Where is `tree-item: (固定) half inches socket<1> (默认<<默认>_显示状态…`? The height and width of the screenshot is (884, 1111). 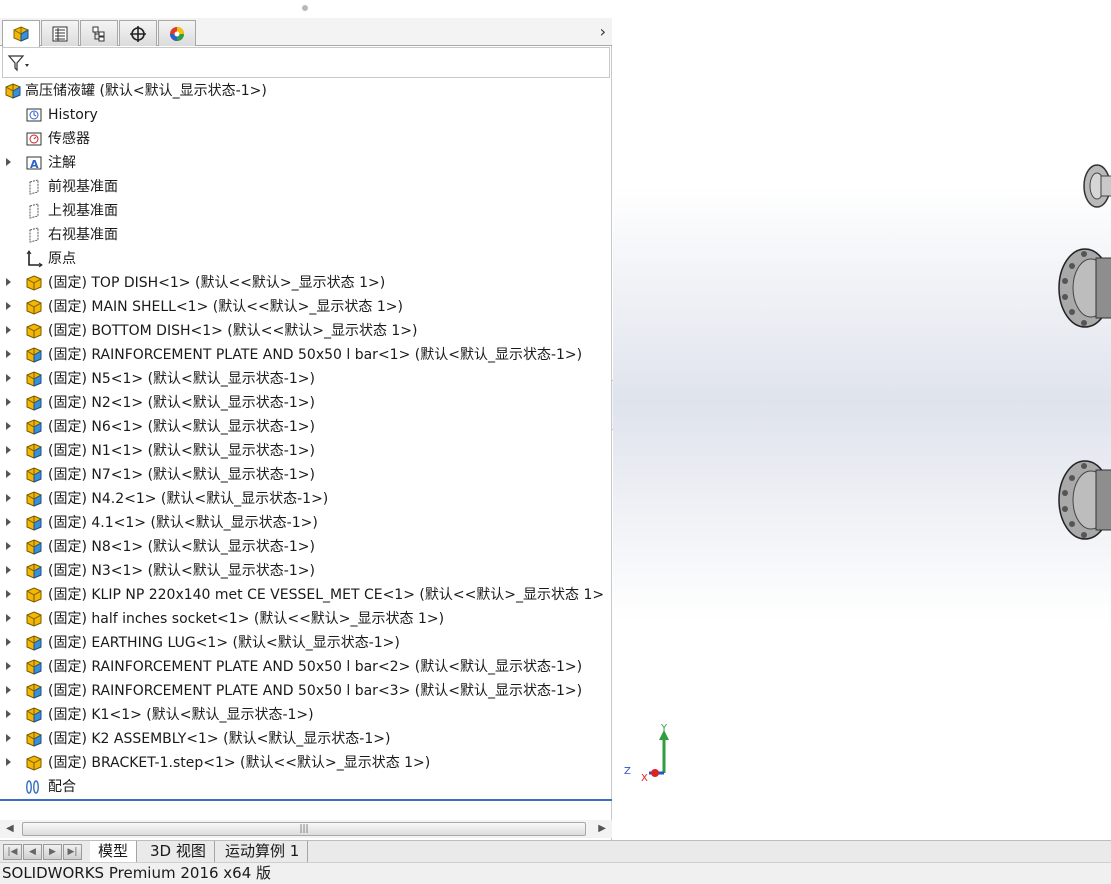 tree-item: (固定) half inches socket<1> (默认<<默认>_显示状态… is located at coordinates (306, 619).